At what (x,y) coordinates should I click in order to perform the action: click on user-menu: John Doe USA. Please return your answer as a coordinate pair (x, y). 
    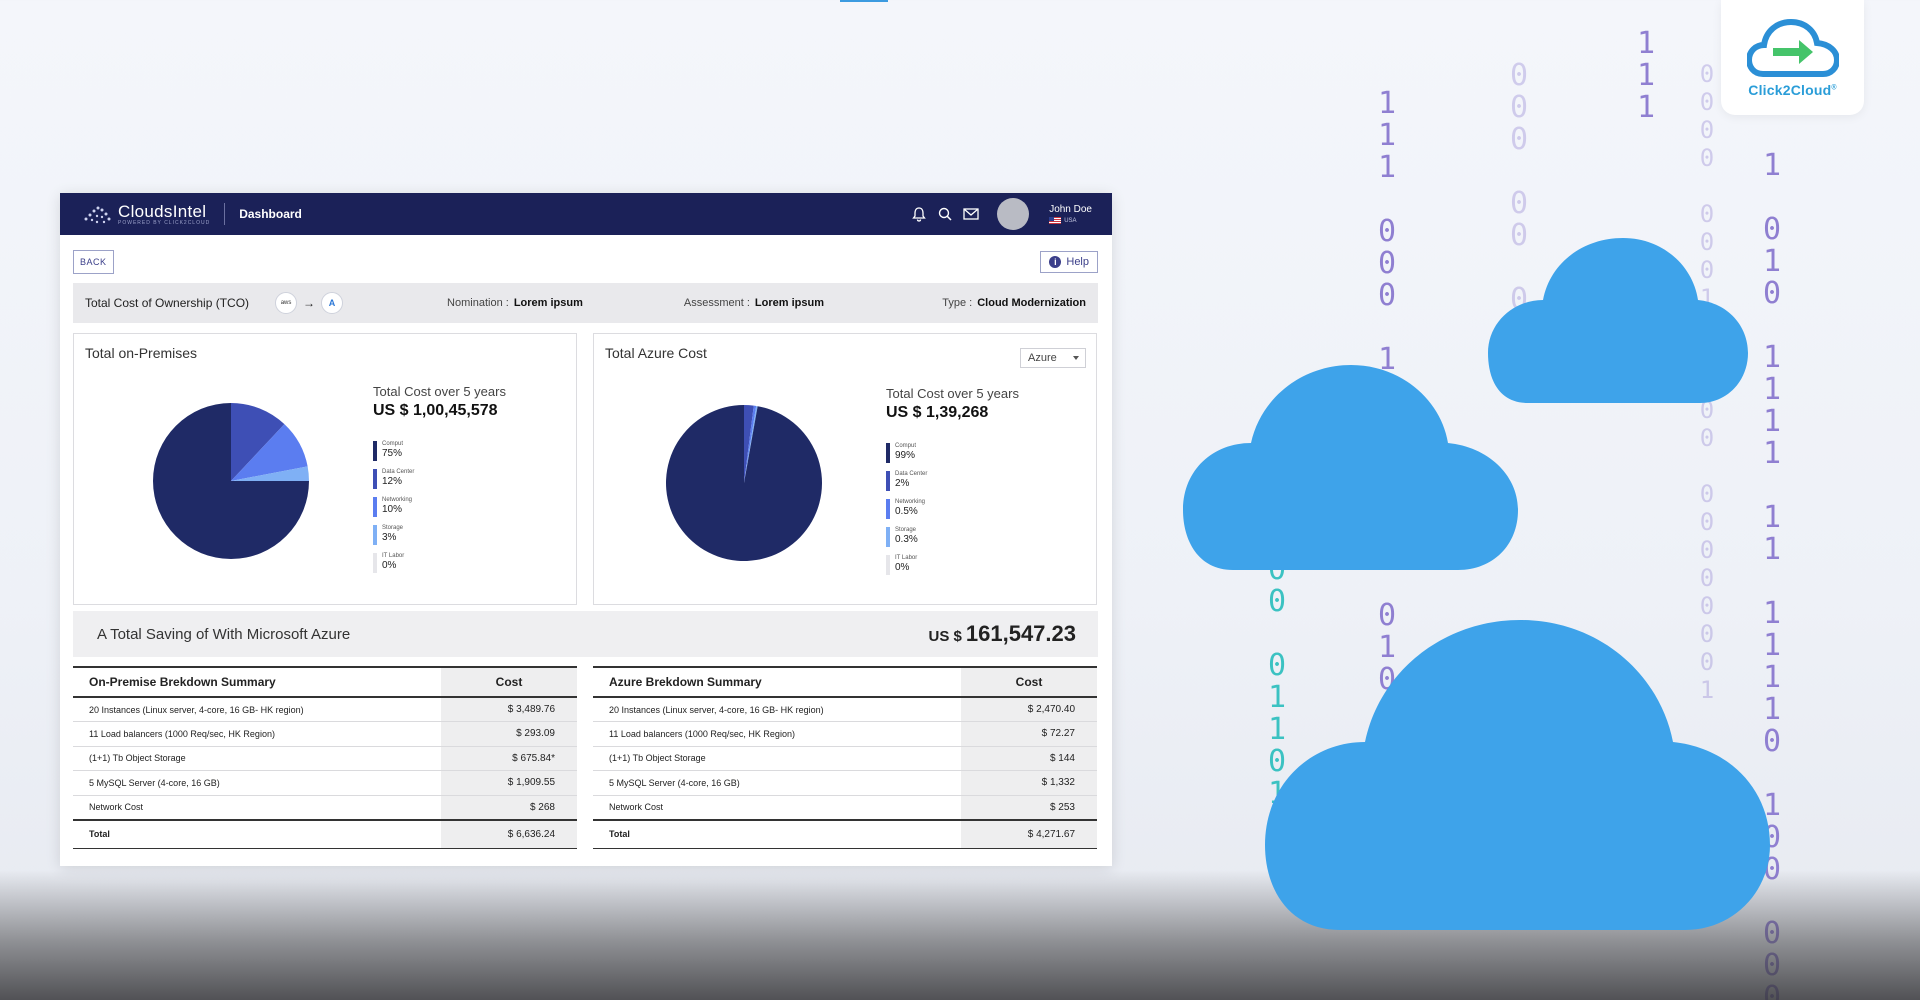
    Looking at the image, I should click on (1070, 214).